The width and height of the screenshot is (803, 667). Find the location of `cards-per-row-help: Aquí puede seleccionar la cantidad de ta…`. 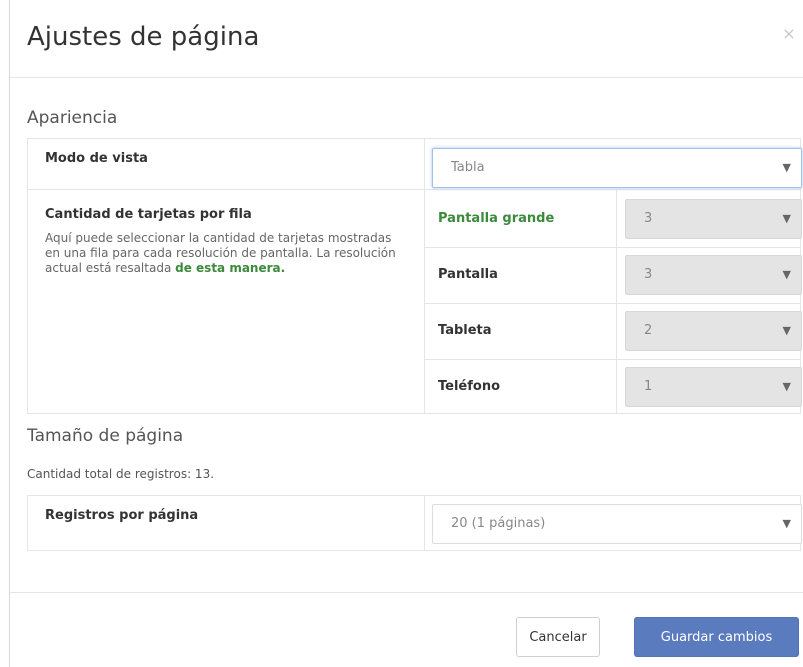

cards-per-row-help: Aquí puede seleccionar la cantidad de ta… is located at coordinates (227, 253).